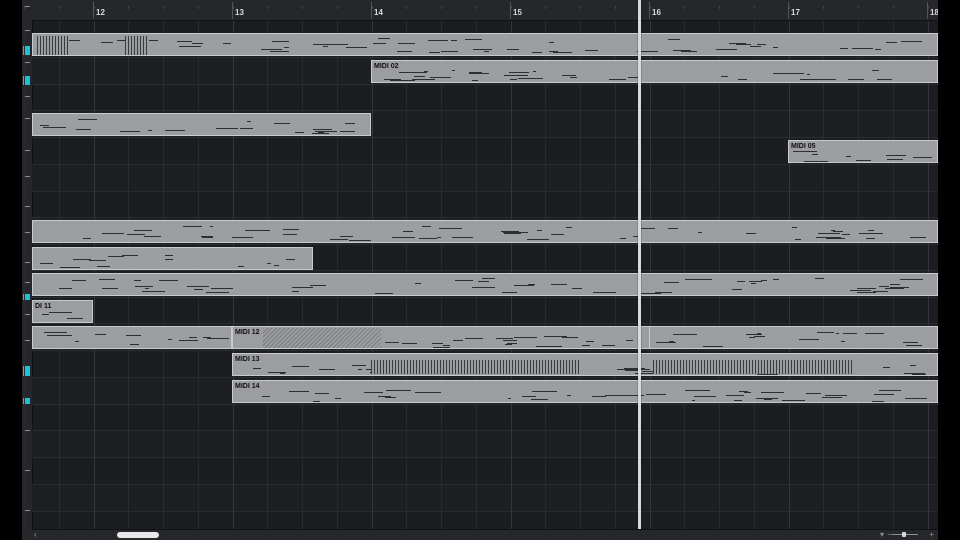  I want to click on midi-clip: MIDI 14, so click(585, 391).